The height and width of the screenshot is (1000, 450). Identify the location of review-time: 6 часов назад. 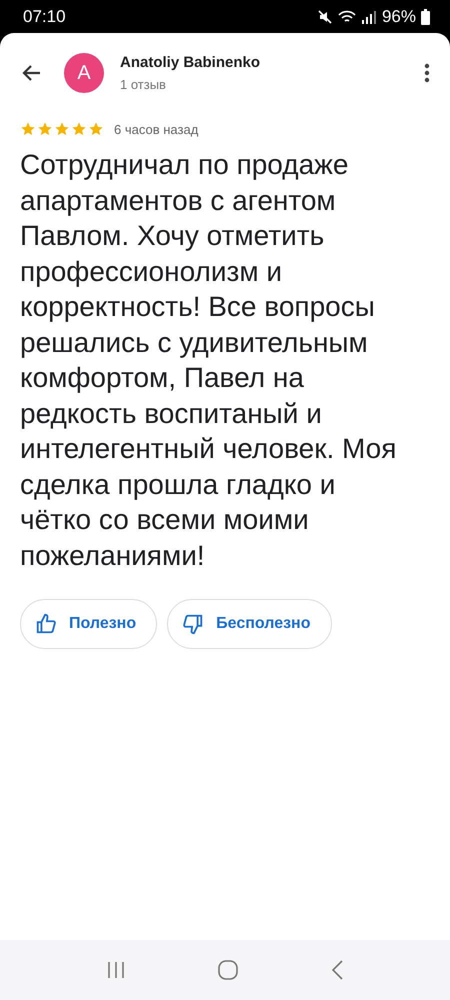
(156, 129).